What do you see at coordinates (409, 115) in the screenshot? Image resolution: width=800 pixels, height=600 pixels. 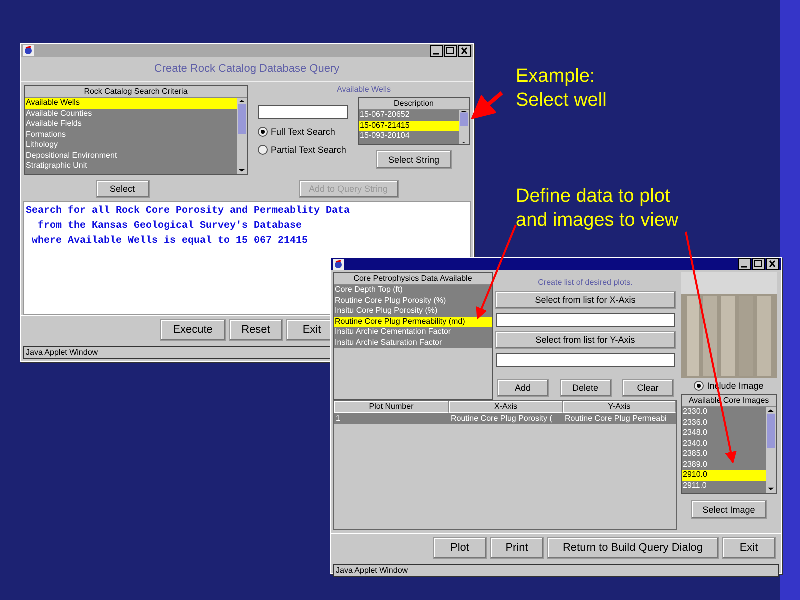 I see `list-item: 15-067-20652` at bounding box center [409, 115].